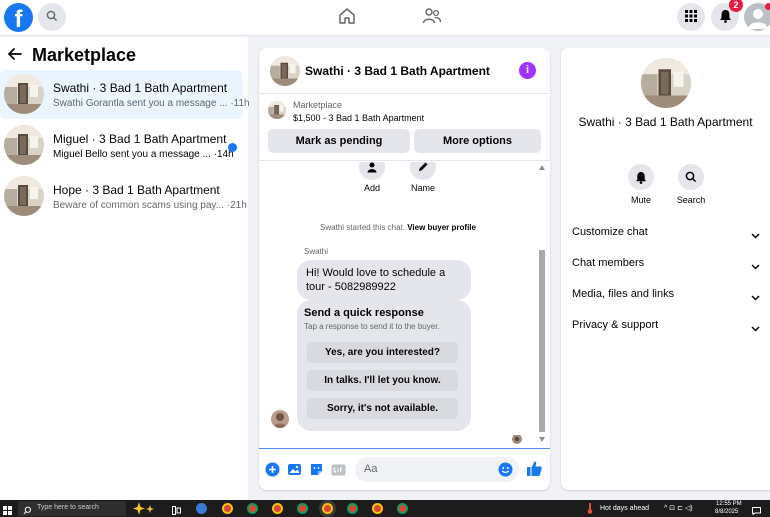 The height and width of the screenshot is (517, 770). Describe the element at coordinates (665, 264) in the screenshot. I see `section-chat-members: Chat members` at that location.